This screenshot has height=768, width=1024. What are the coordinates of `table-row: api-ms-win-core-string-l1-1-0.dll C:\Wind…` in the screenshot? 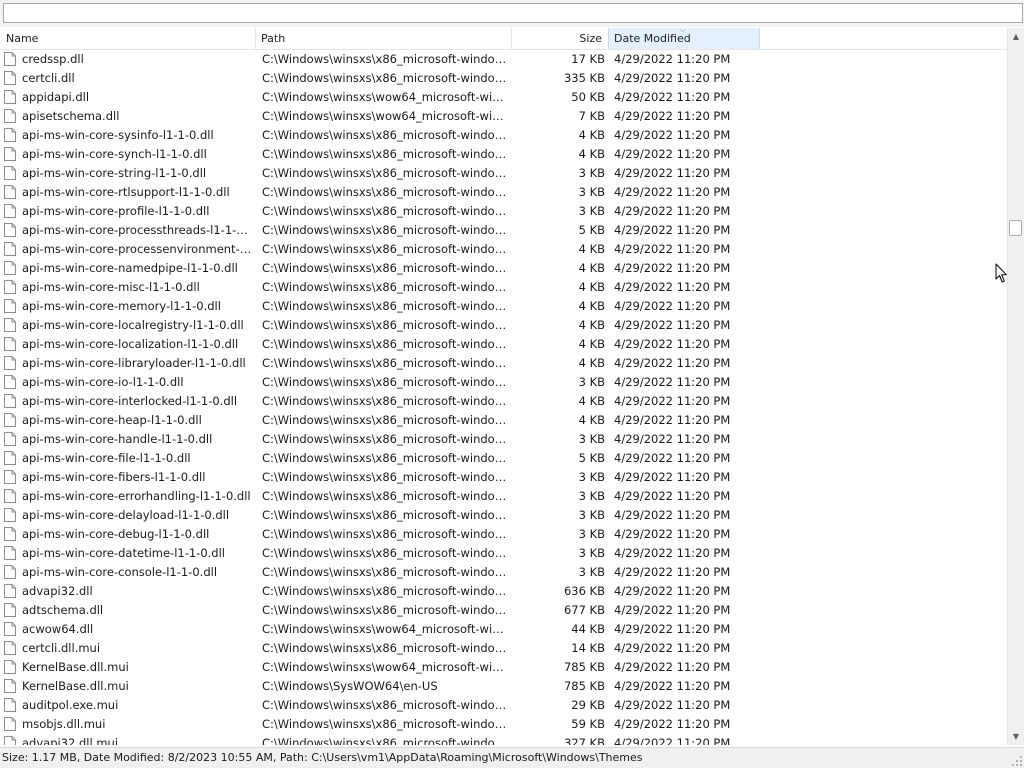 It's located at (503, 173).